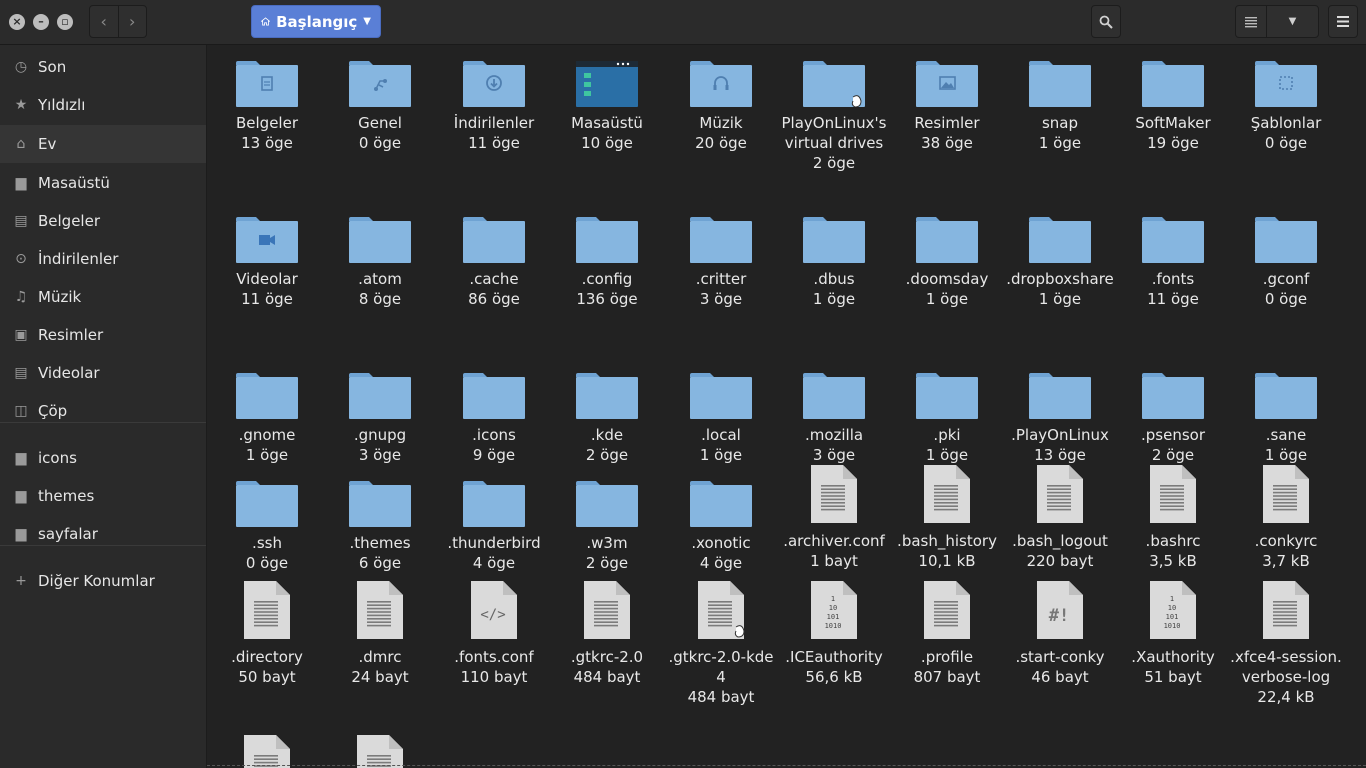 This screenshot has width=1366, height=768. I want to click on folder-item: PlayOnLinux's virtual drives 2 öge, so click(834, 117).